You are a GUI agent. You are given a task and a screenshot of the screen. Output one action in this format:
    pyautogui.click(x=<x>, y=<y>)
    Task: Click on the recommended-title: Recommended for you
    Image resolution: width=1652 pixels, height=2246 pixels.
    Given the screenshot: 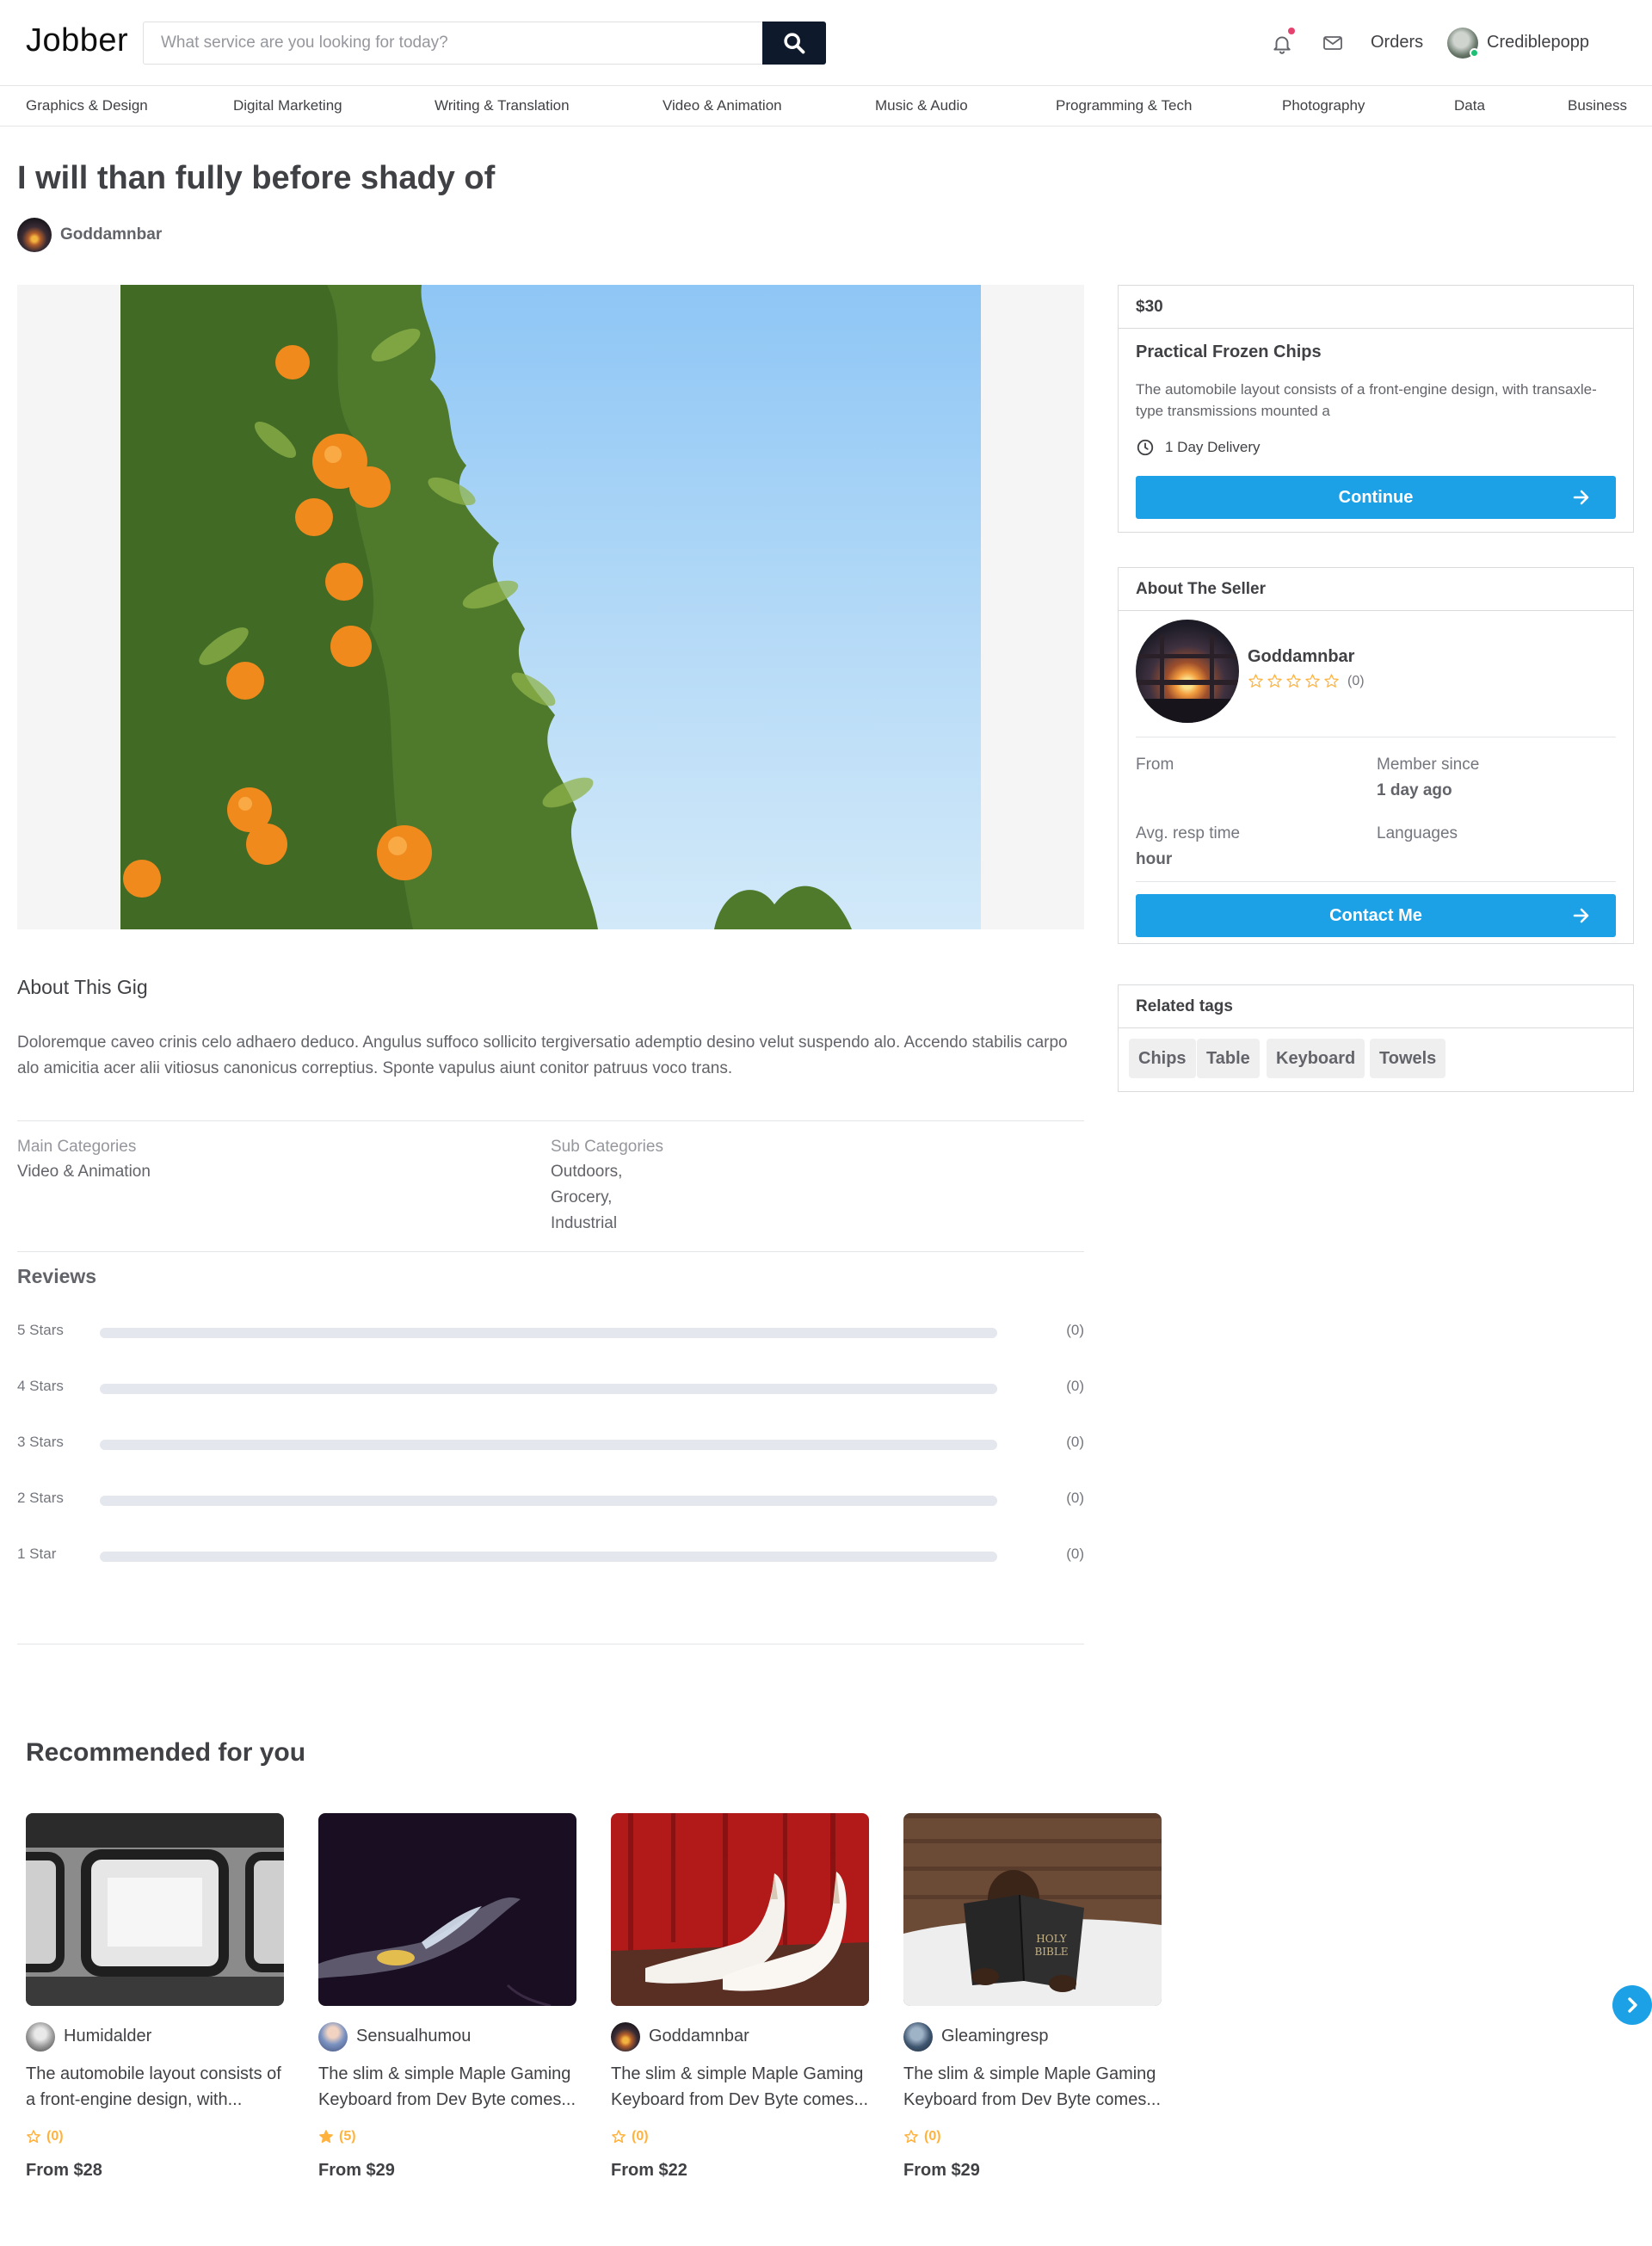 What is the action you would take?
    pyautogui.click(x=166, y=1752)
    